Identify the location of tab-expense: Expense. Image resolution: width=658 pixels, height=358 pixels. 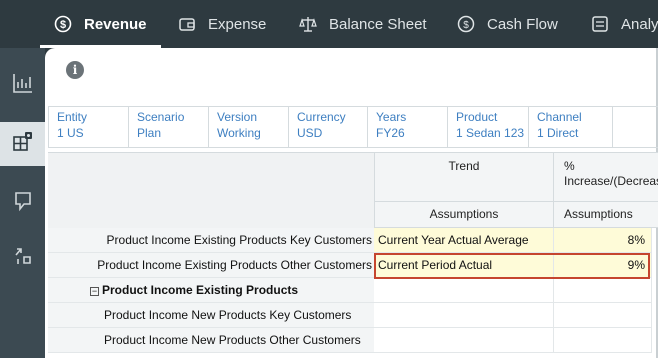
(222, 24).